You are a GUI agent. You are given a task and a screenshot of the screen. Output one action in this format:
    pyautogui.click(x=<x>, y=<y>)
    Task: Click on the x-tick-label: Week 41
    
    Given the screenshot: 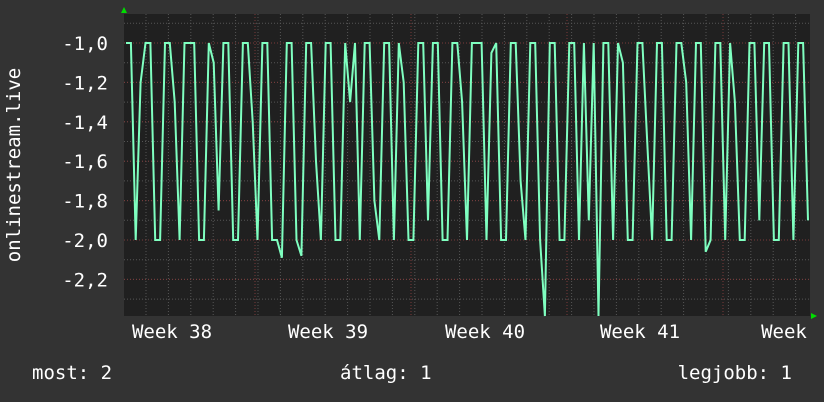 What is the action you would take?
    pyautogui.click(x=640, y=332)
    